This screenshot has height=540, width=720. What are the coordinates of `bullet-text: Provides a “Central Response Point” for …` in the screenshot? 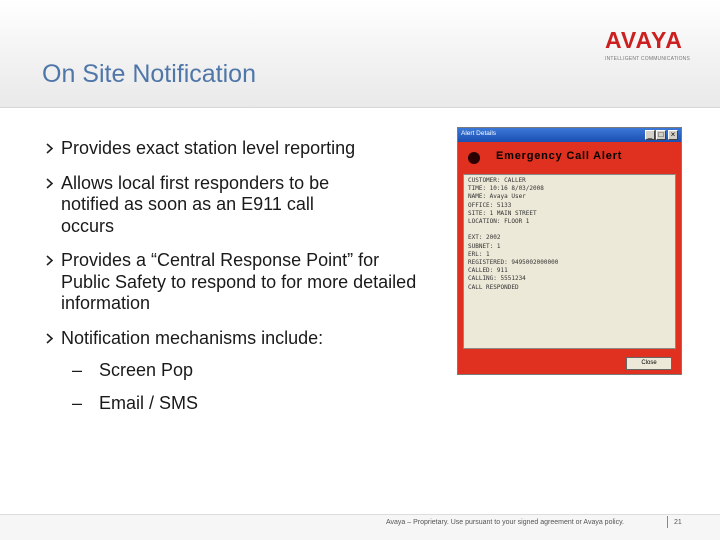 It's located at (239, 281).